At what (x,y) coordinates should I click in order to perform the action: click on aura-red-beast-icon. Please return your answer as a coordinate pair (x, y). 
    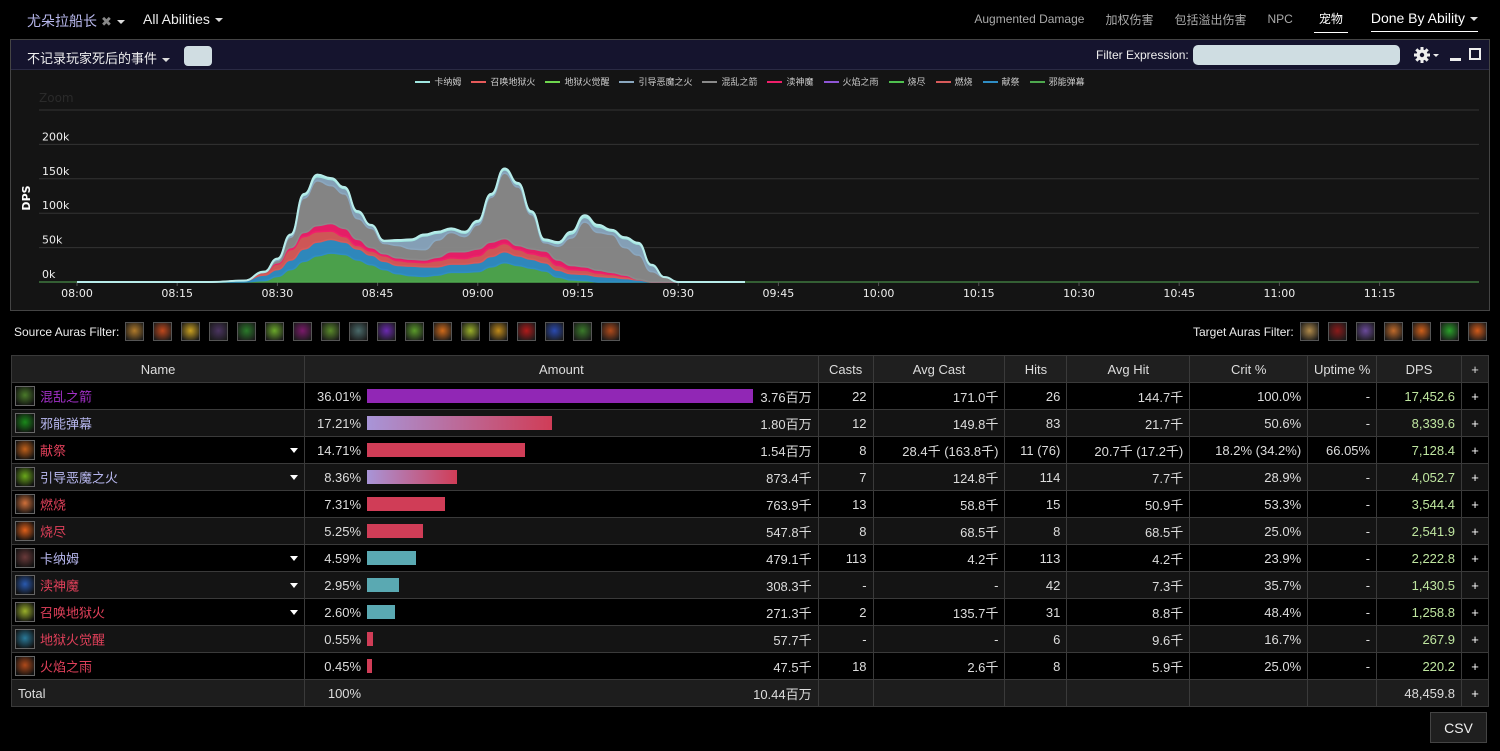
    Looking at the image, I should click on (1337, 331).